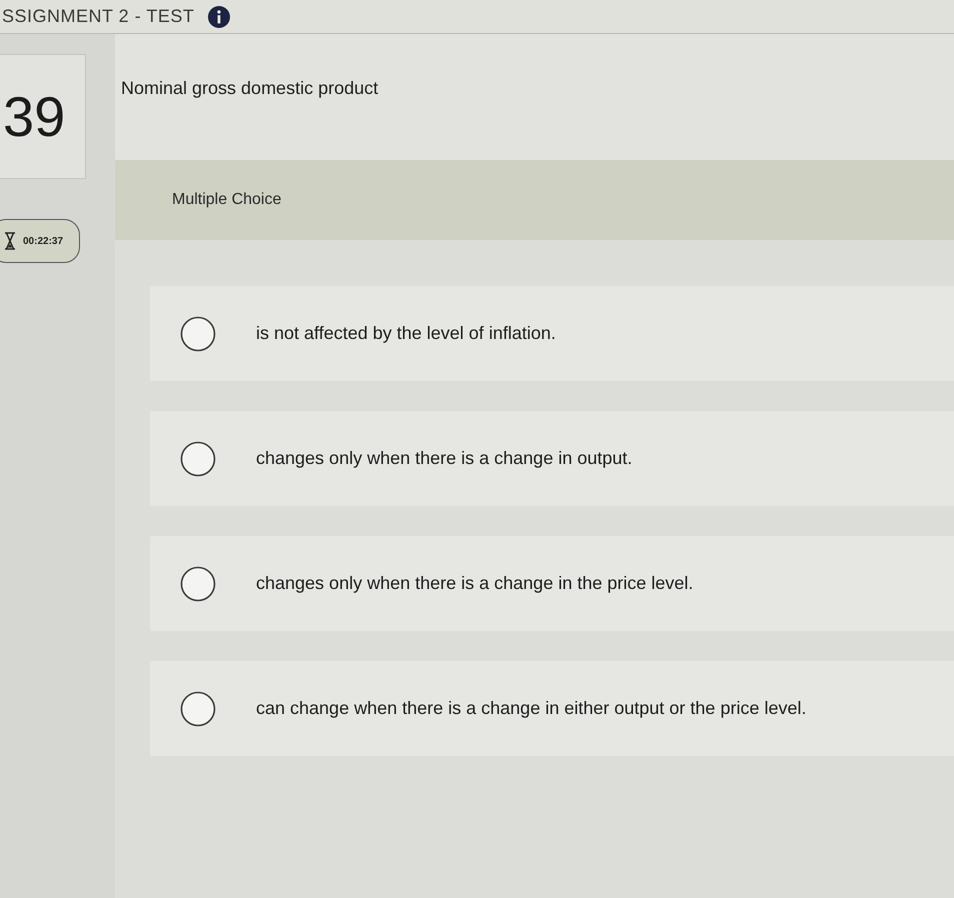 The height and width of the screenshot is (898, 954). Describe the element at coordinates (552, 583) in the screenshot. I see `answer-option: changes only when there is a change in the price level.` at that location.